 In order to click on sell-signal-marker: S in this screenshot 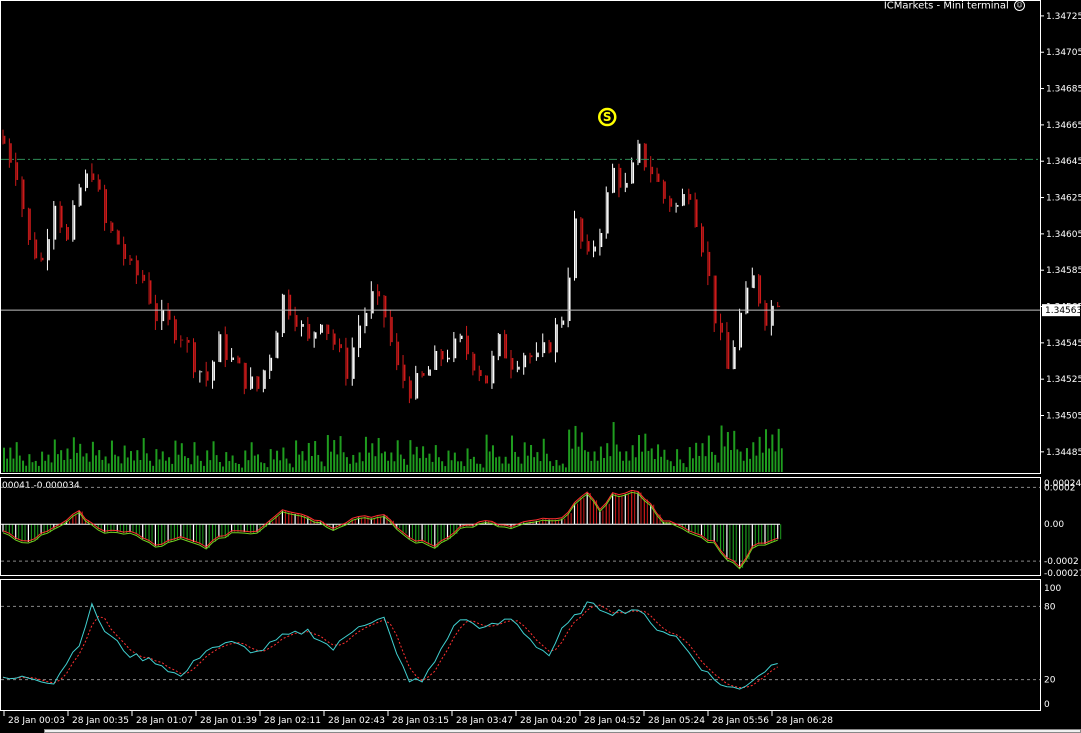, I will do `click(607, 117)`.